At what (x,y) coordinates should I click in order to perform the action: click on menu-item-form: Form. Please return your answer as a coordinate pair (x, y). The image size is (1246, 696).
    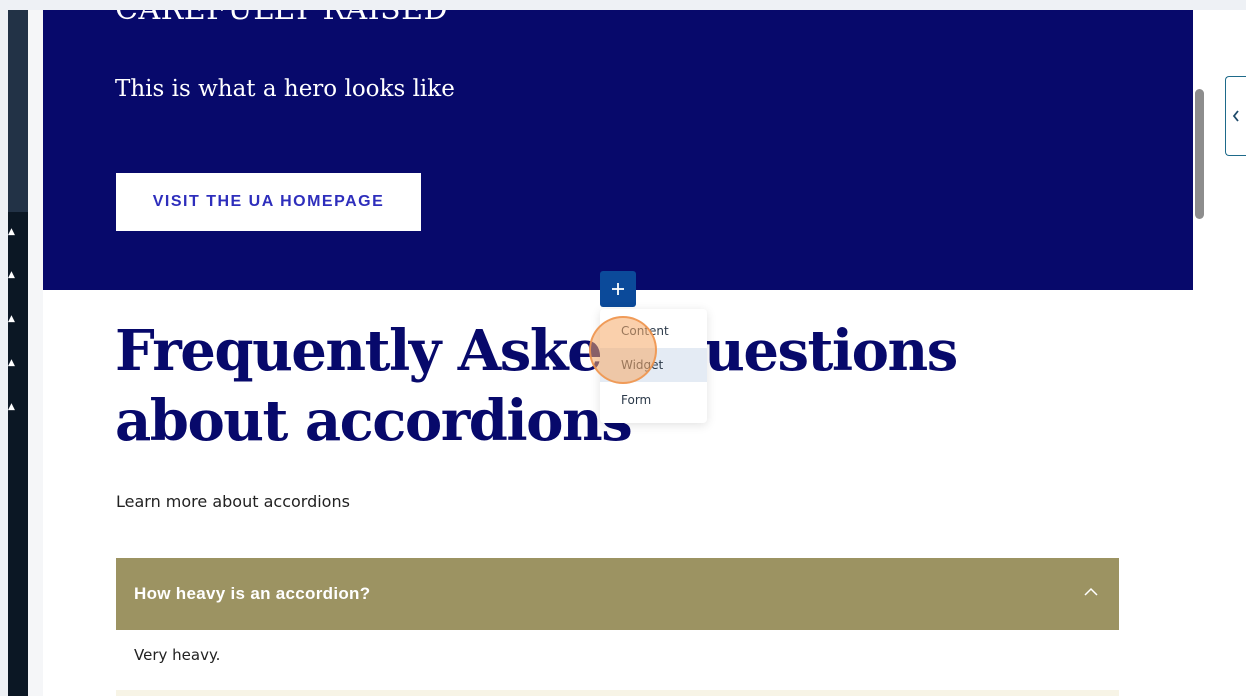
    Looking at the image, I should click on (653, 400).